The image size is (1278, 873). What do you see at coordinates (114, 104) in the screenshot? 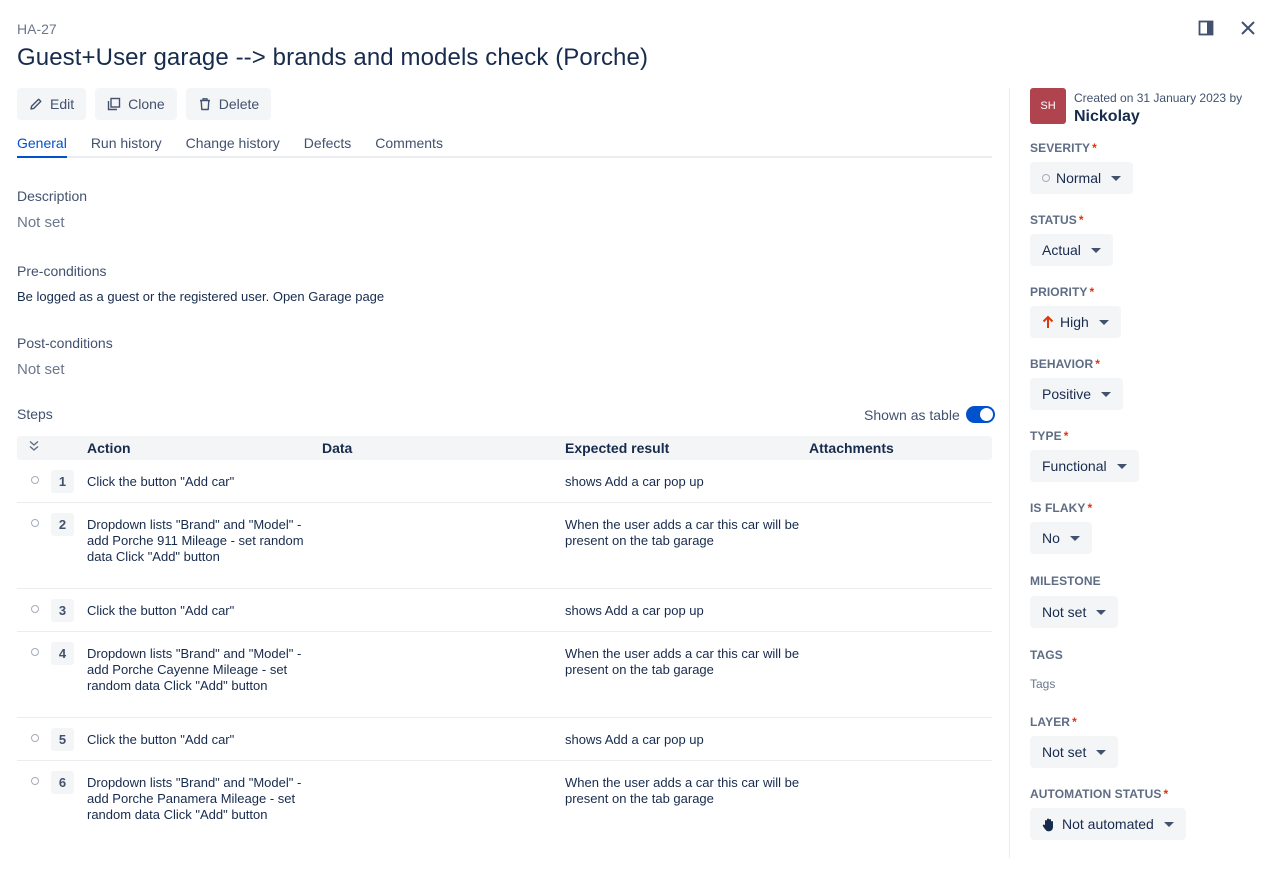
I see `clone-icon` at bounding box center [114, 104].